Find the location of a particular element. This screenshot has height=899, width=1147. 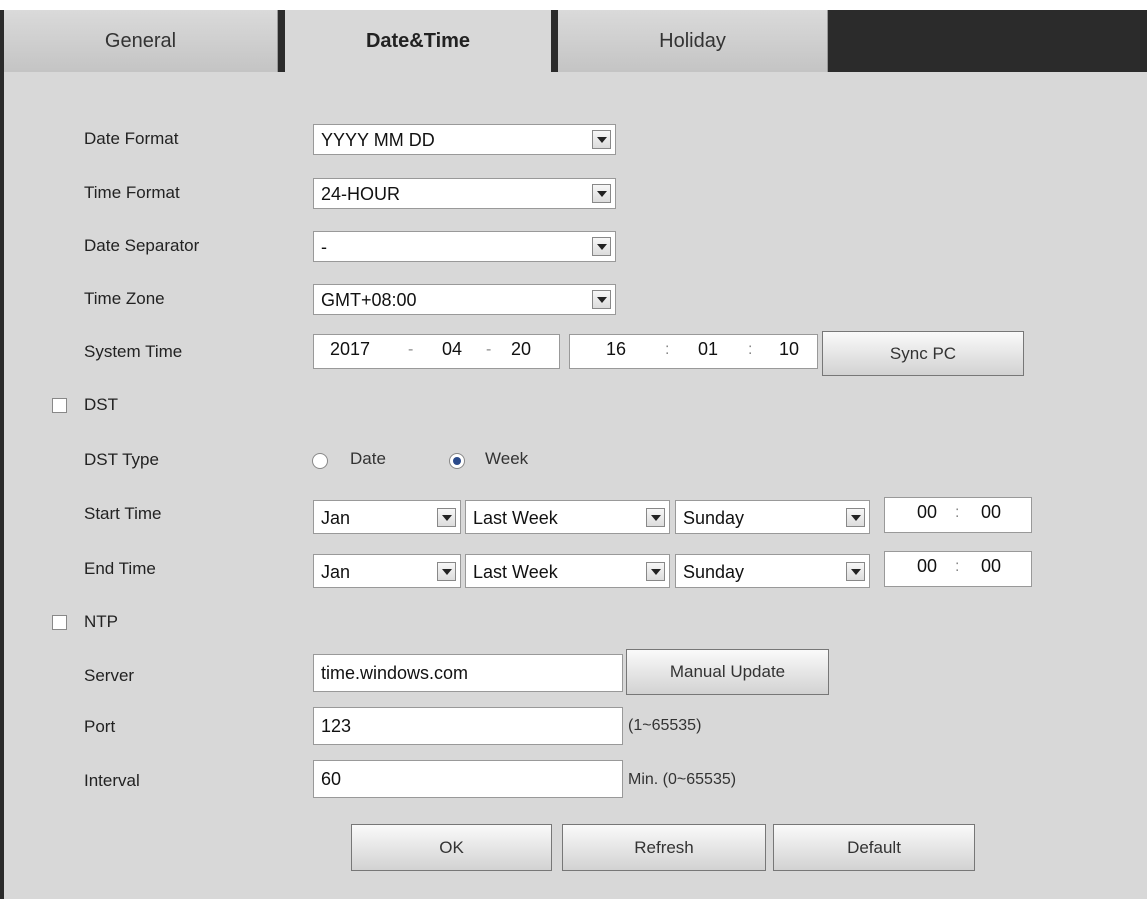

system-date-input: 2017 - 04 - 20 is located at coordinates (436, 351).